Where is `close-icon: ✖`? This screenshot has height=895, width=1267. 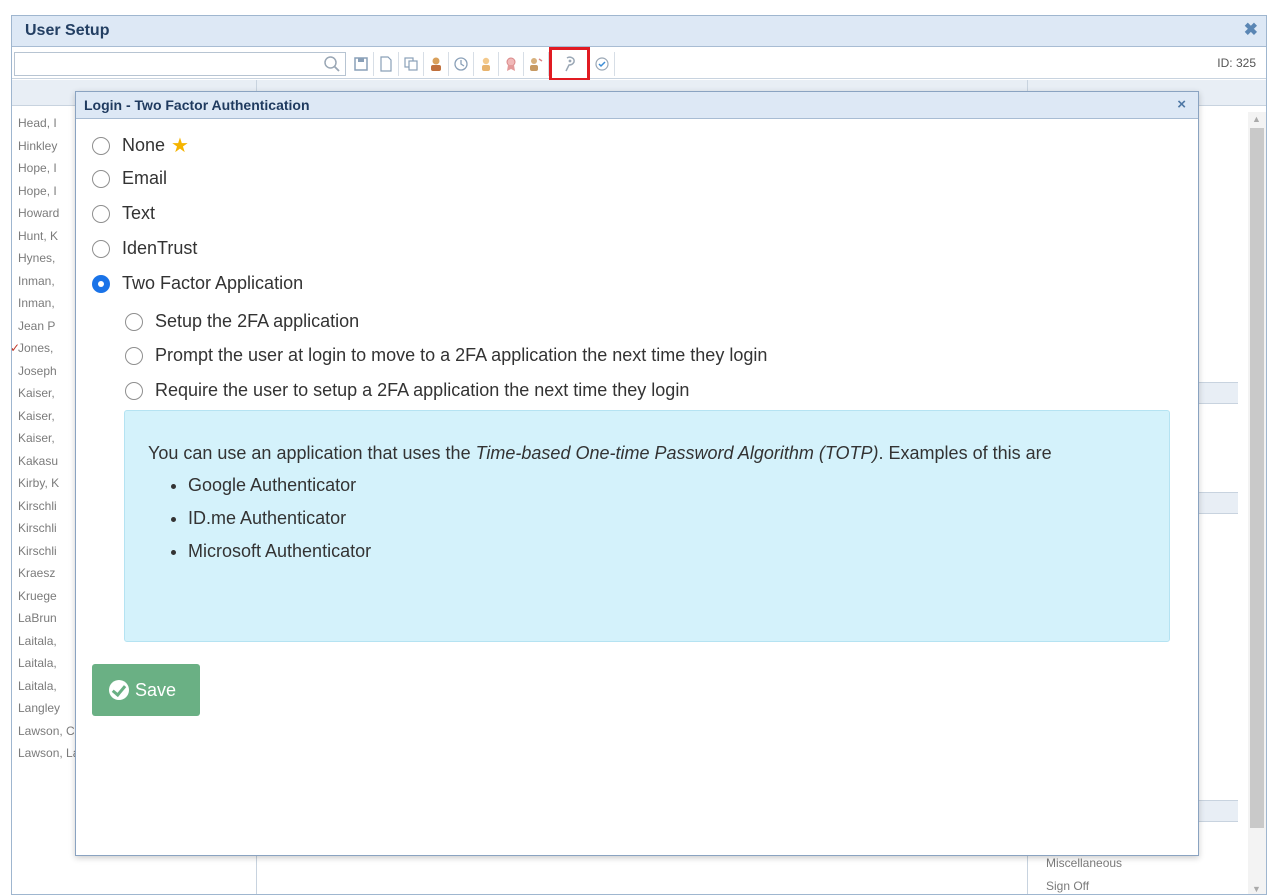 close-icon: ✖ is located at coordinates (1251, 30).